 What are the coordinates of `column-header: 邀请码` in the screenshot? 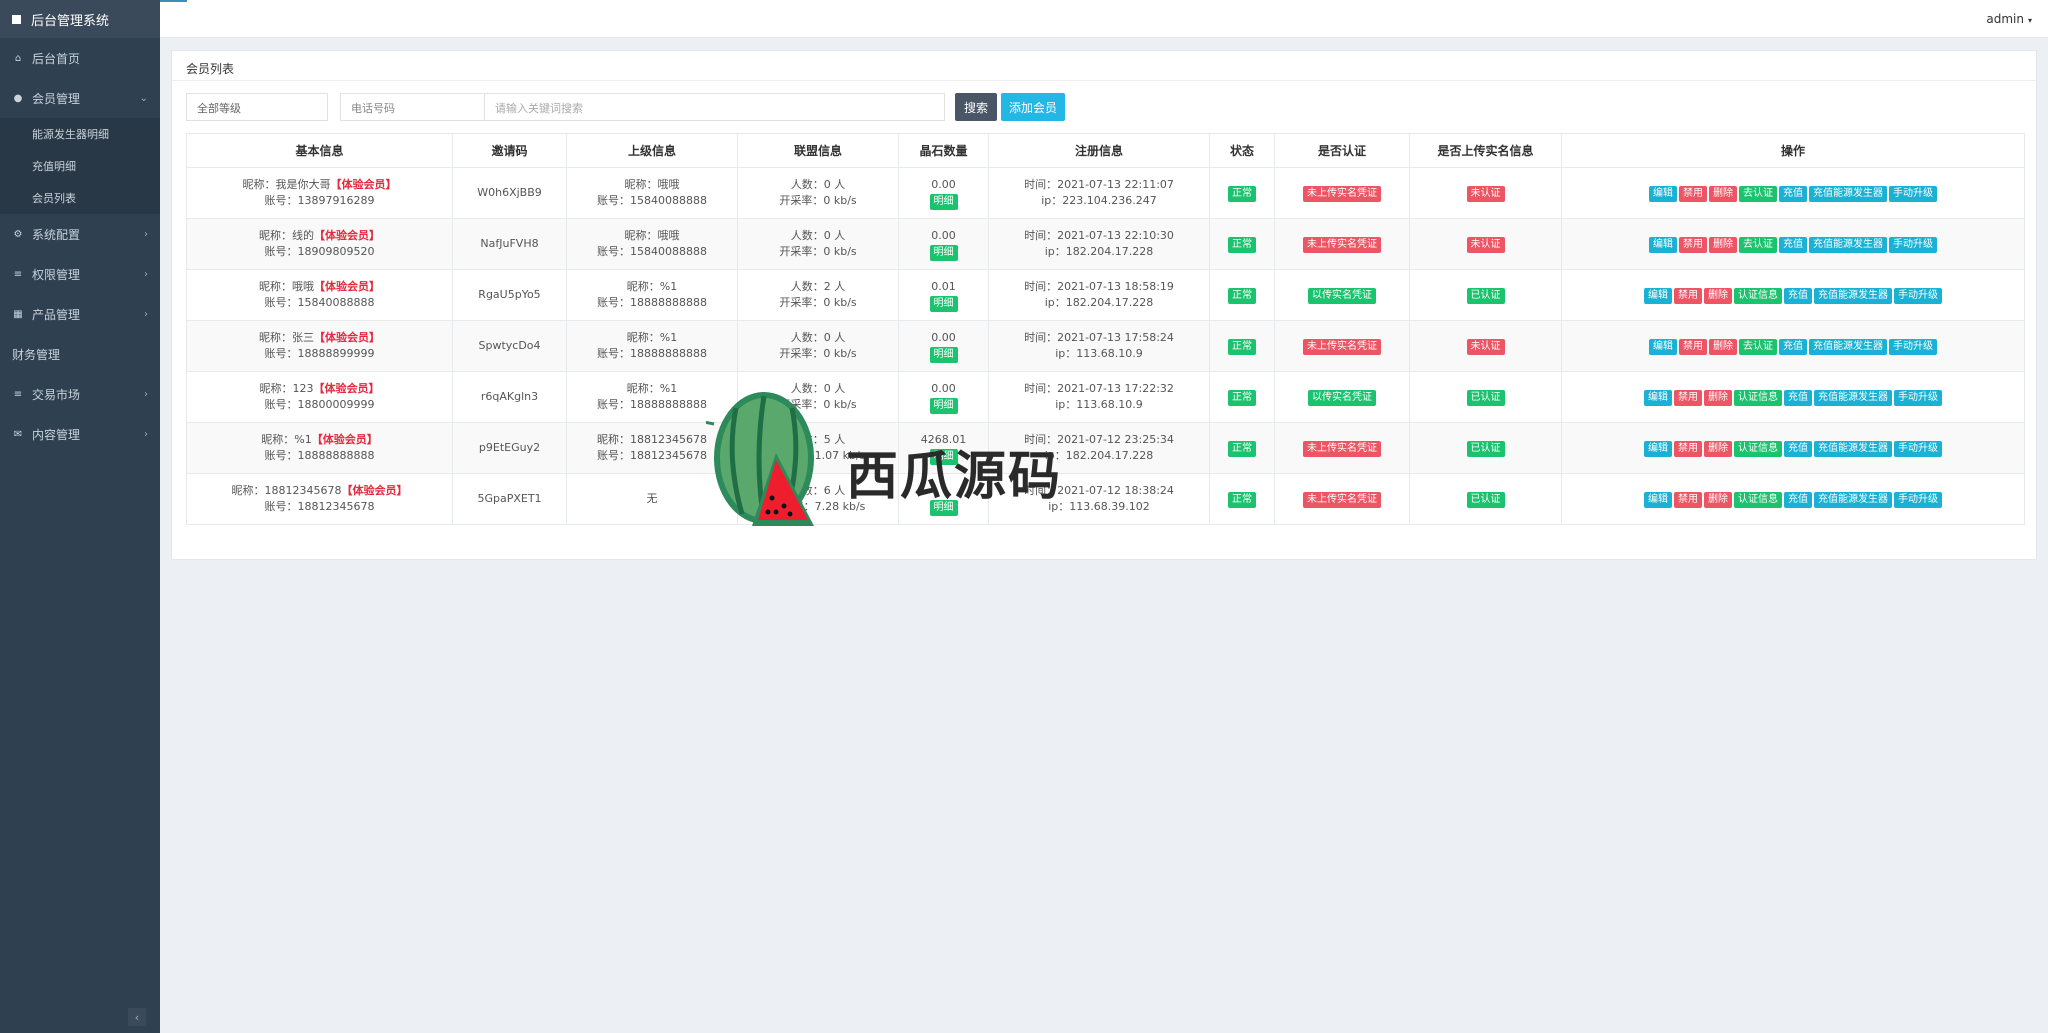 It's located at (509, 150).